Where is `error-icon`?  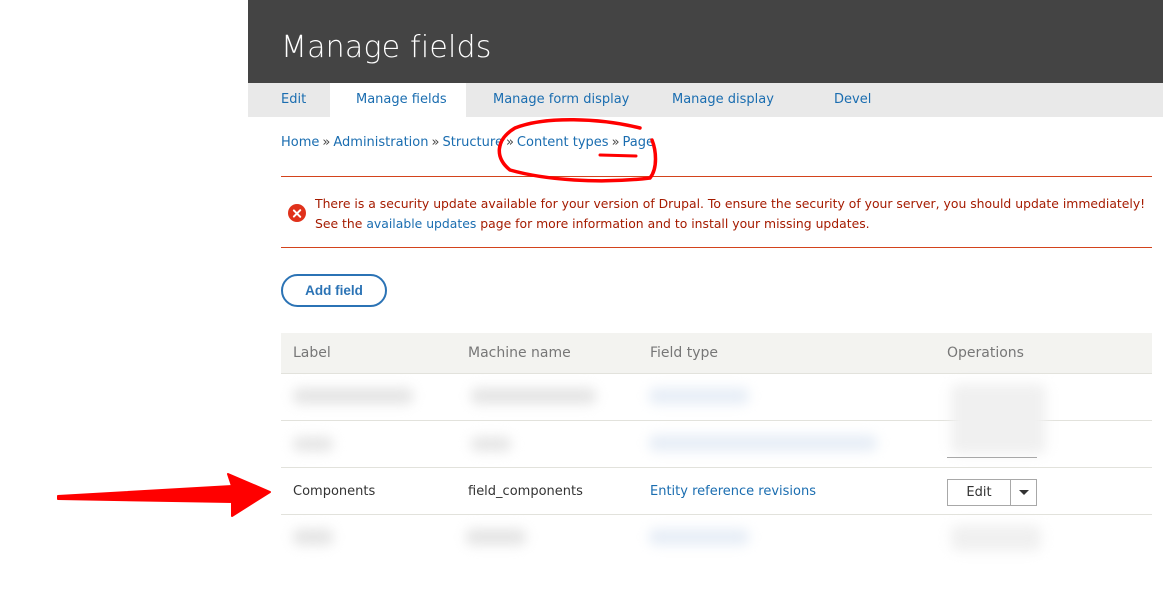
error-icon is located at coordinates (297, 213).